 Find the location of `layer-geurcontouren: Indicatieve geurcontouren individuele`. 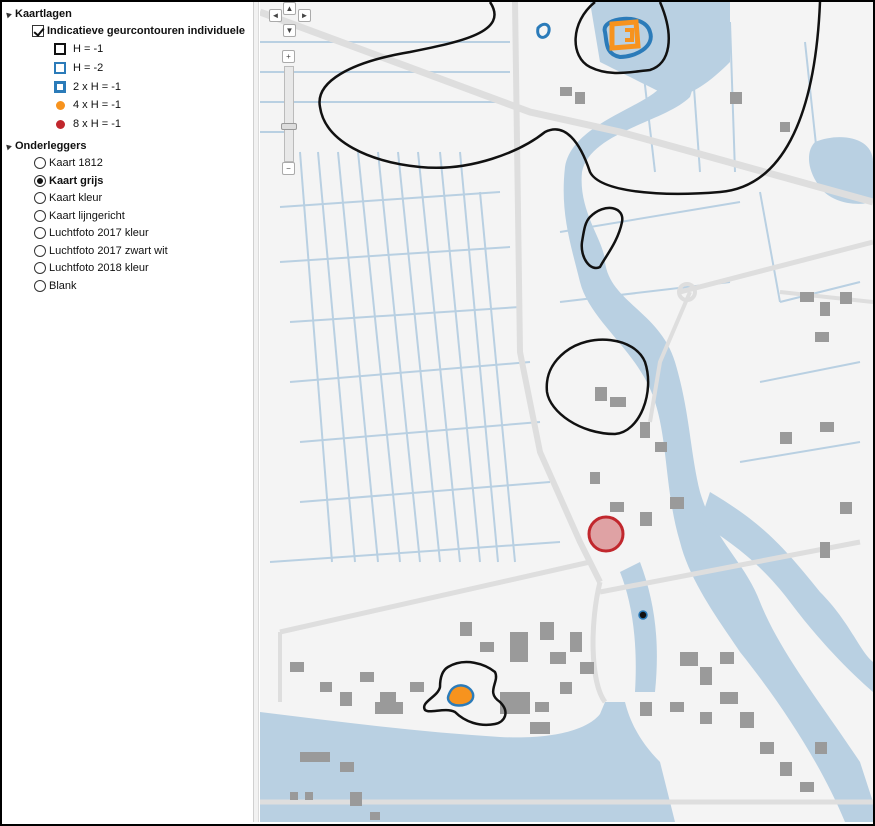

layer-geurcontouren: Indicatieve geurcontouren individuele is located at coordinates (138, 31).